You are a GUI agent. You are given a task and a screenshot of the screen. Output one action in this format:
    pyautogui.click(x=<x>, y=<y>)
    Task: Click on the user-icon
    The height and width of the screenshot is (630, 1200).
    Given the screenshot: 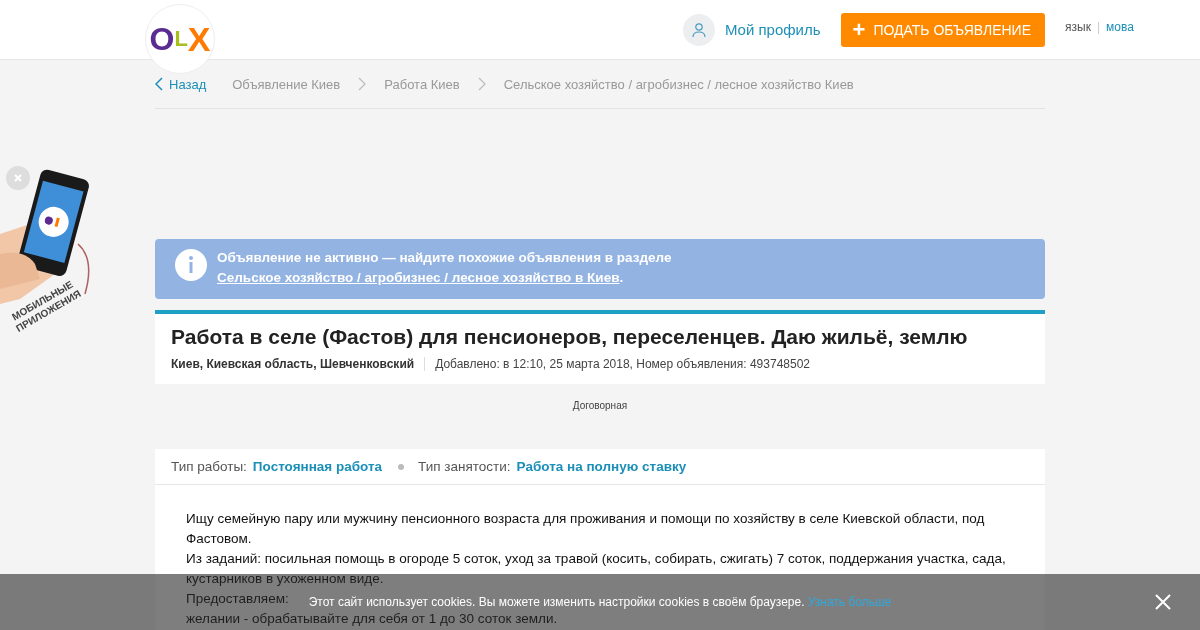 What is the action you would take?
    pyautogui.click(x=698, y=29)
    